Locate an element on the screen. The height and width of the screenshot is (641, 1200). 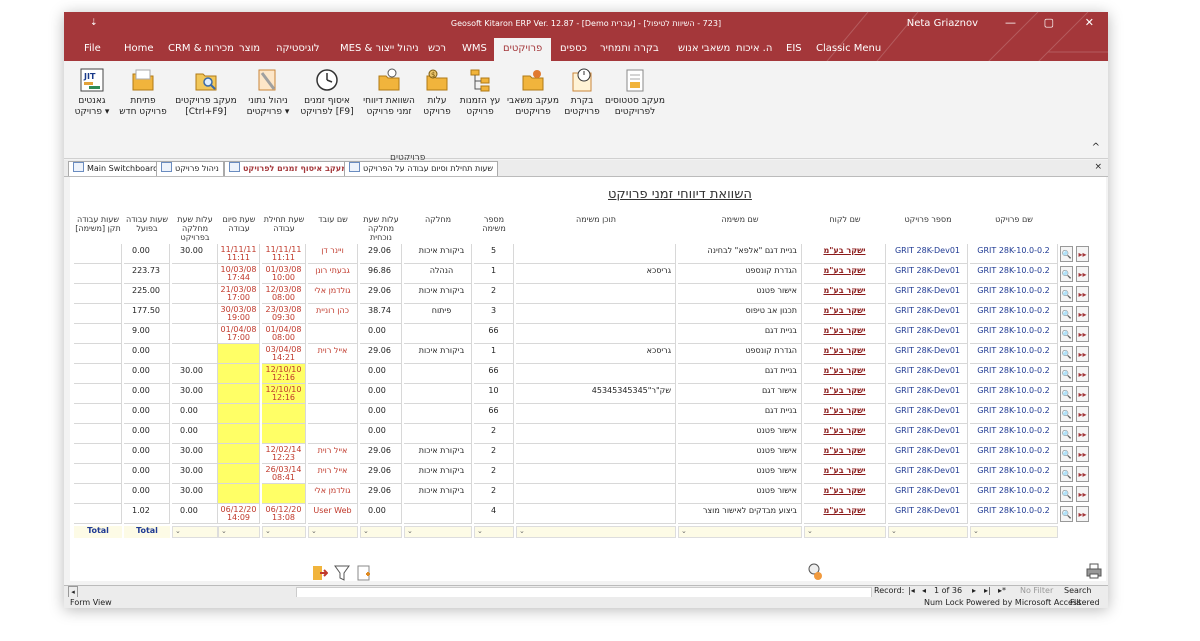
tab-product: מוצר is located at coordinates (249, 48).